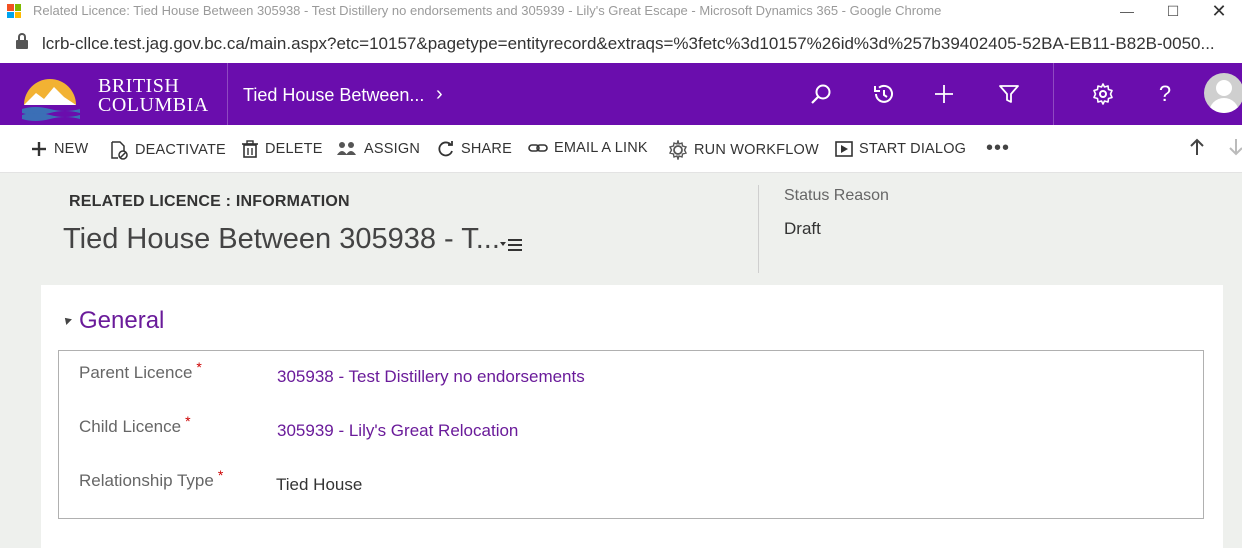 The image size is (1242, 548). I want to click on deactivate-button: DEACTIVATE, so click(167, 150).